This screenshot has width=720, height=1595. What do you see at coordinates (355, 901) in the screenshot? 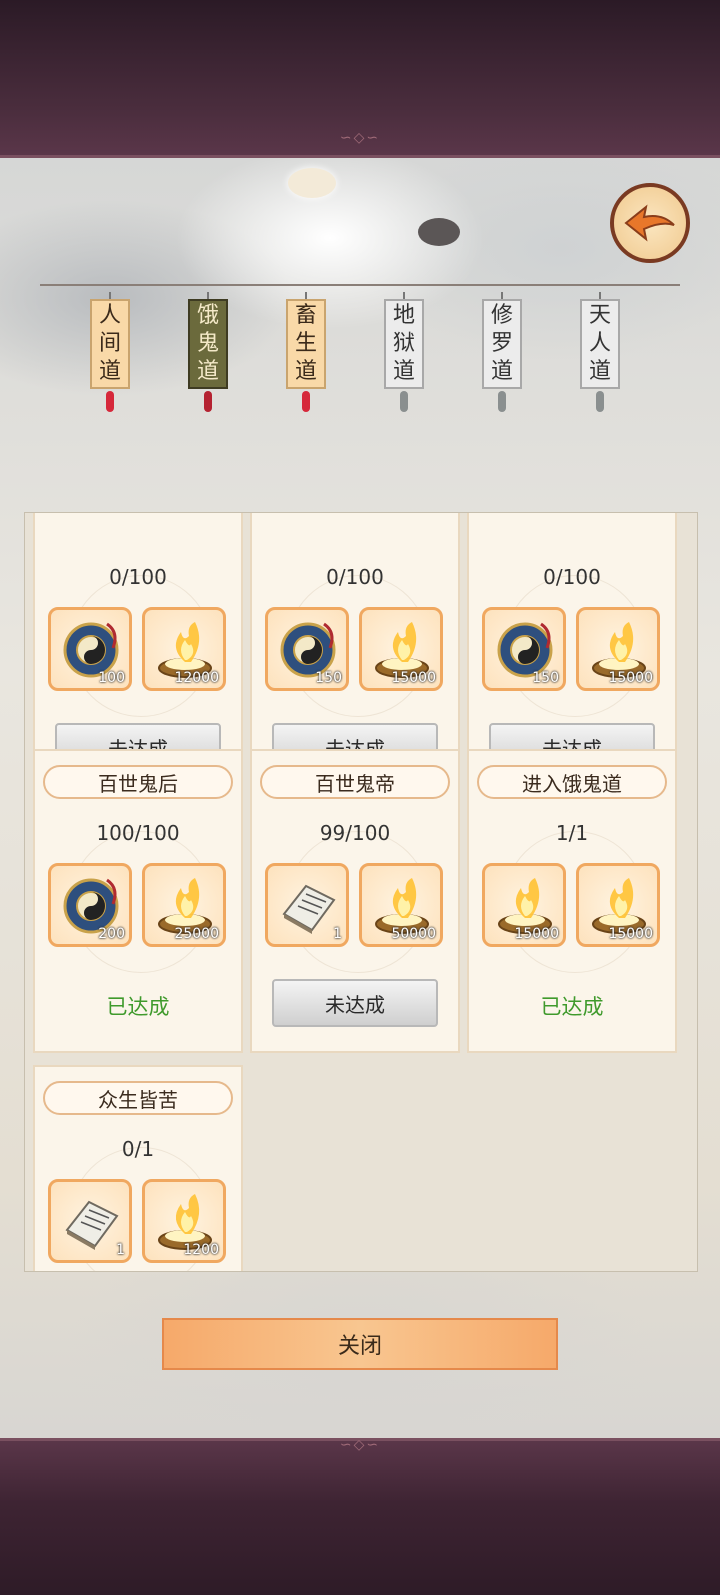
I see `task-card: 百世鬼帝 99/100 1 50000 未达成` at bounding box center [355, 901].